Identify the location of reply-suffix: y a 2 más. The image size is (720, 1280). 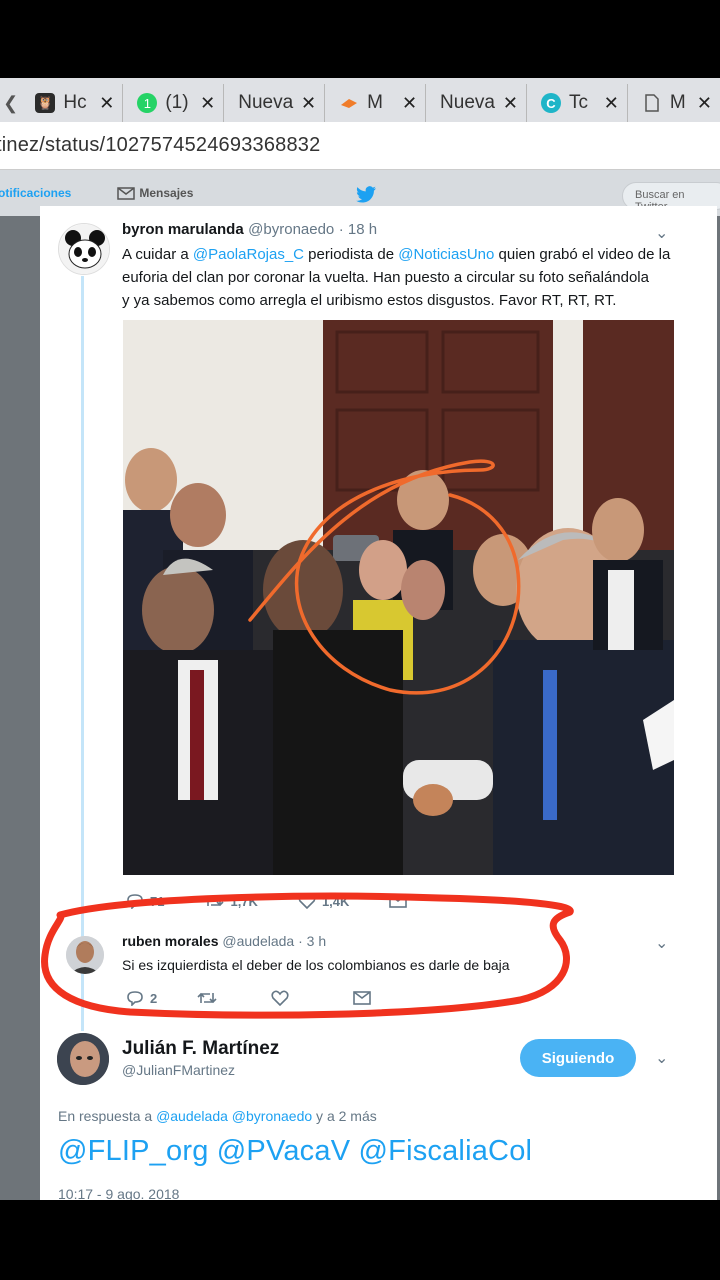
(344, 1116).